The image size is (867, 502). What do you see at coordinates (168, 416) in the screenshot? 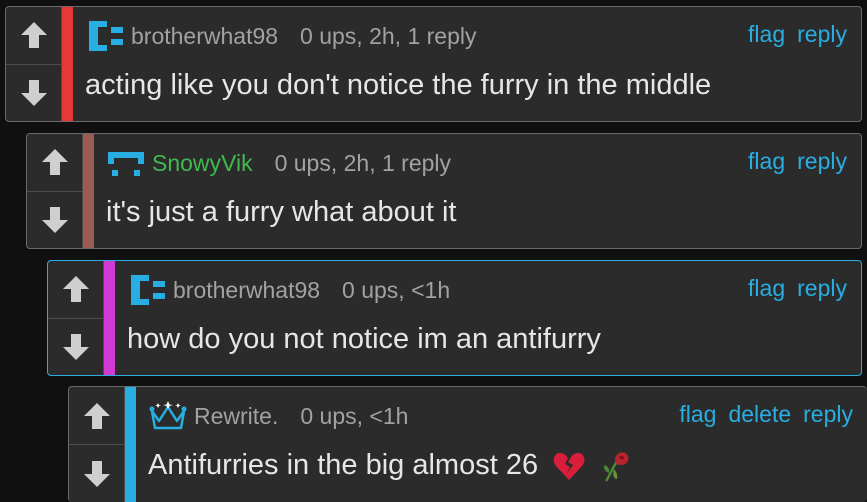
I see `crown-icon` at bounding box center [168, 416].